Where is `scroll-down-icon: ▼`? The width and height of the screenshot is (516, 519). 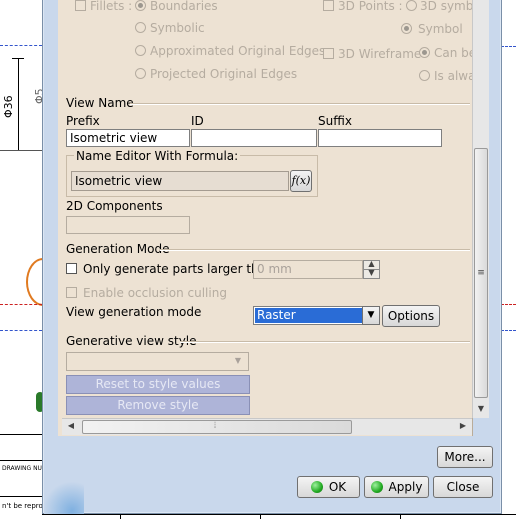 scroll-down-icon: ▼ is located at coordinates (481, 409).